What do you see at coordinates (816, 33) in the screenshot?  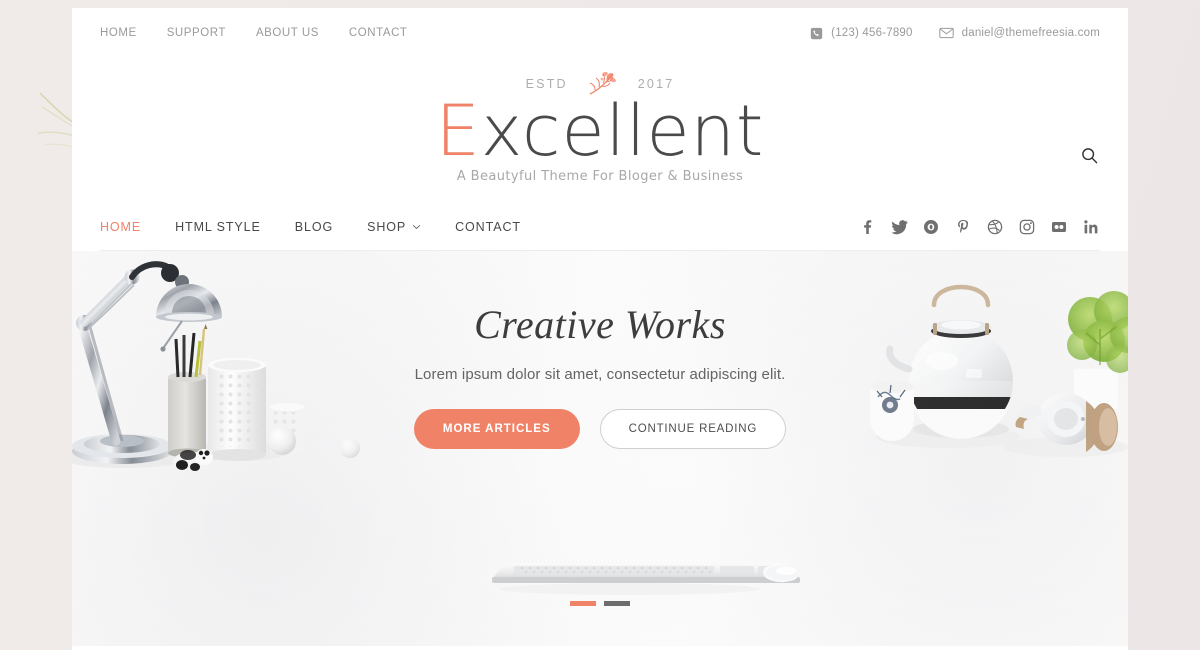 I see `phone-icon` at bounding box center [816, 33].